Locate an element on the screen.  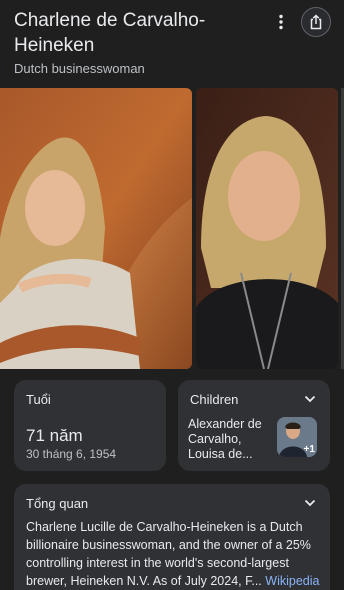
entity-title: Charlene de Carvalho-Heineken is located at coordinates (110, 33).